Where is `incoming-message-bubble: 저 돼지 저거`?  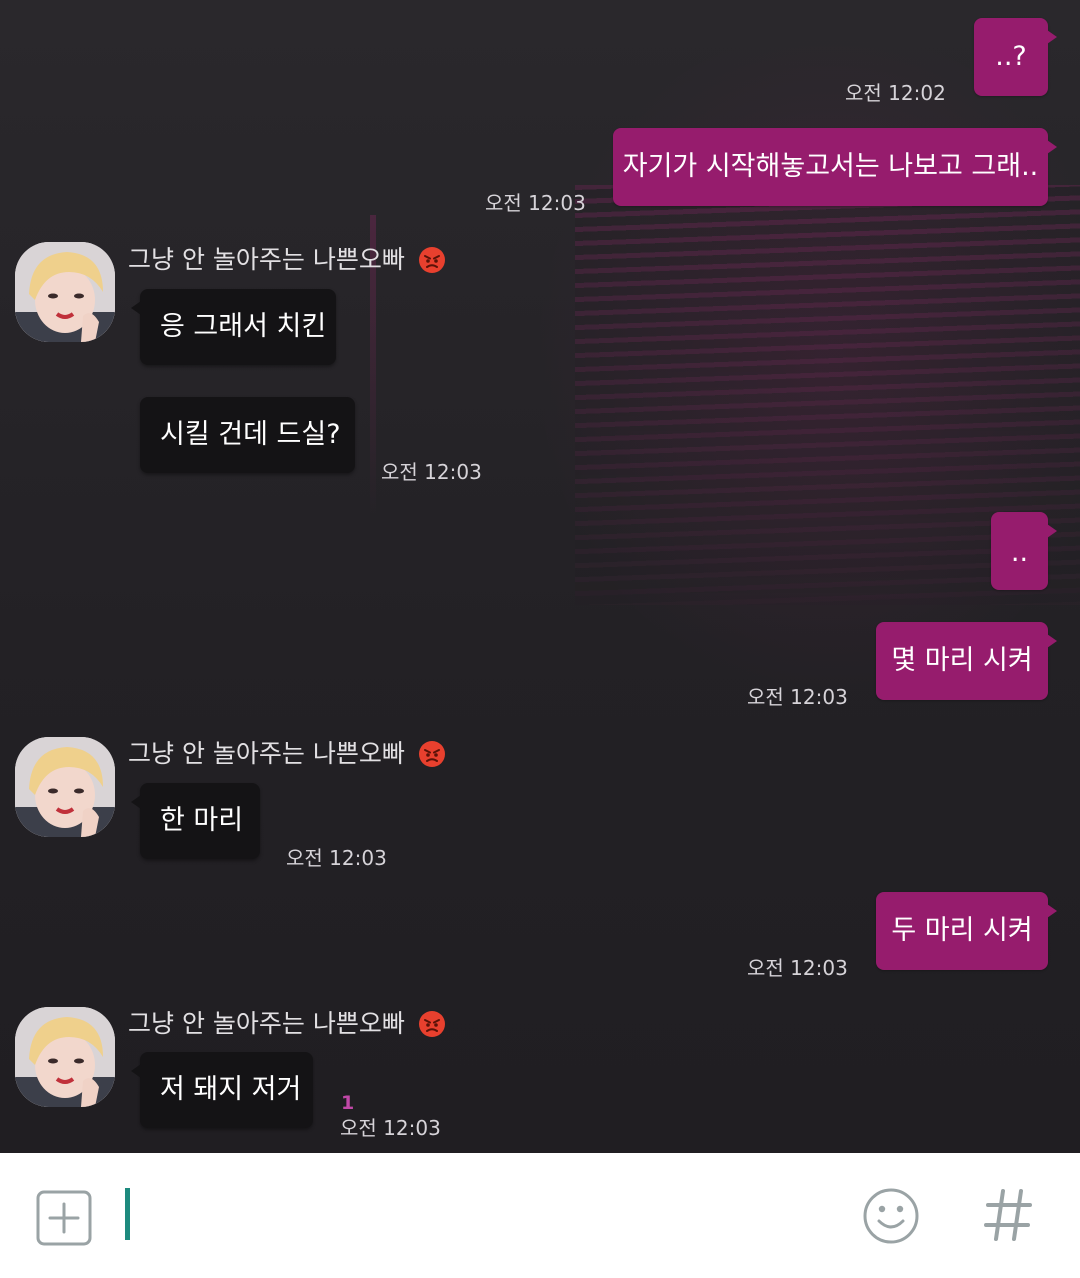
incoming-message-bubble: 저 돼지 저거 is located at coordinates (222, 1090).